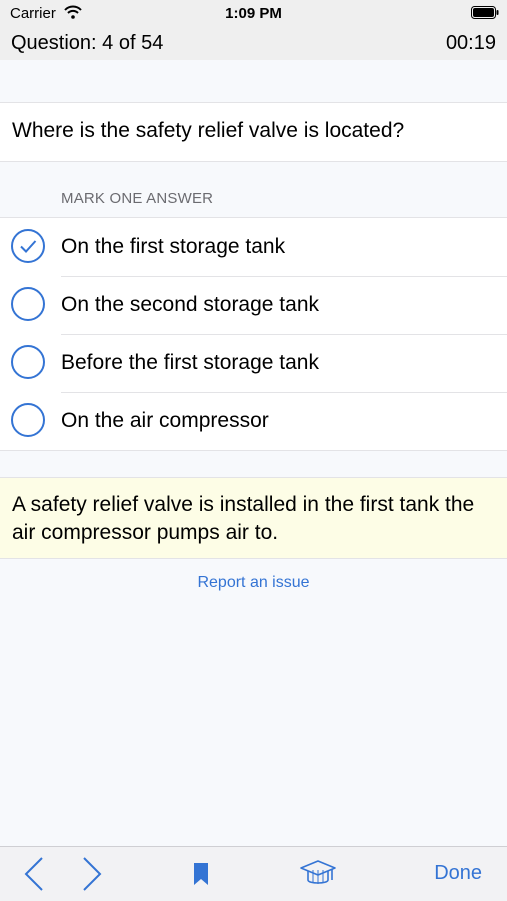  I want to click on question-timer: 00:19, so click(470, 43).